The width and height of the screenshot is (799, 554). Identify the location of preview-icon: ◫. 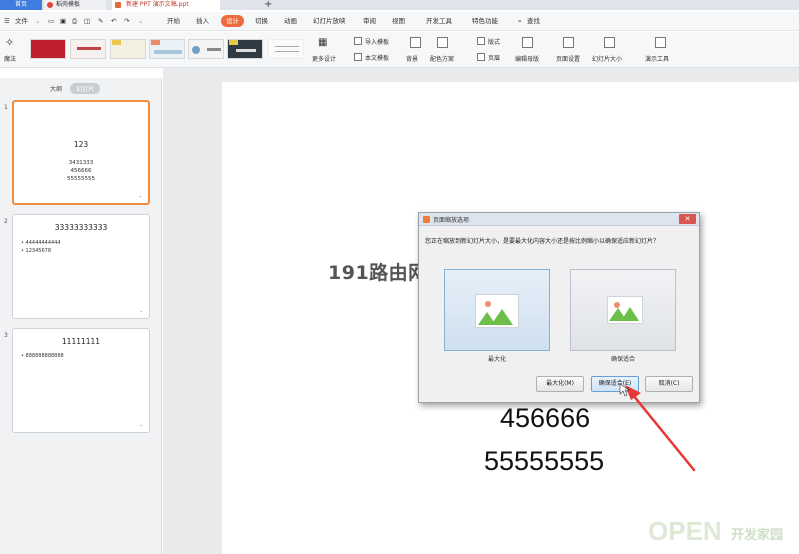
(87, 21).